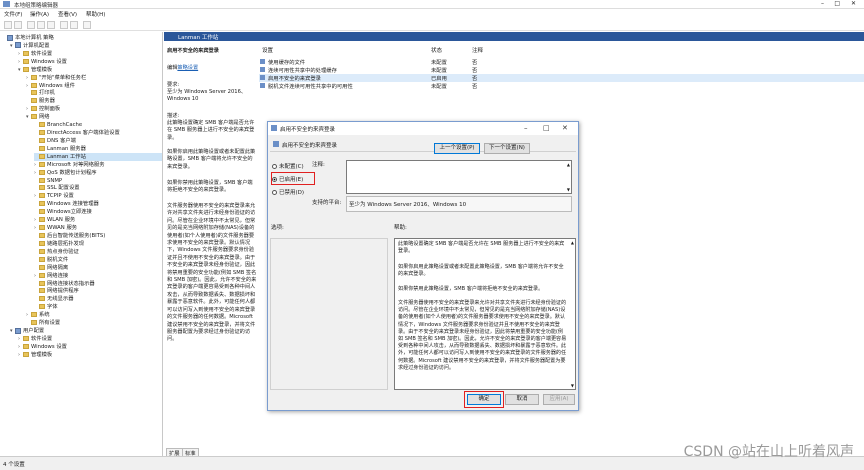  What do you see at coordinates (94, 78) in the screenshot?
I see `tree-item: › "开始"菜单和任务栏` at bounding box center [94, 78].